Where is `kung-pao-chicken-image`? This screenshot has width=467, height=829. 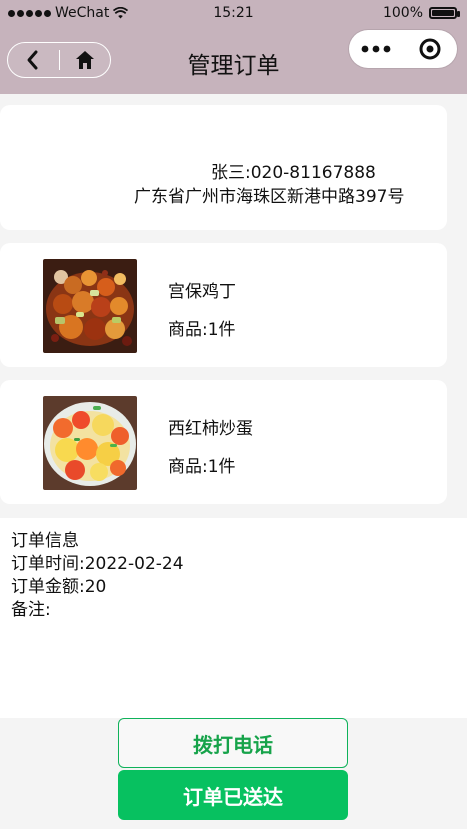 kung-pao-chicken-image is located at coordinates (90, 306).